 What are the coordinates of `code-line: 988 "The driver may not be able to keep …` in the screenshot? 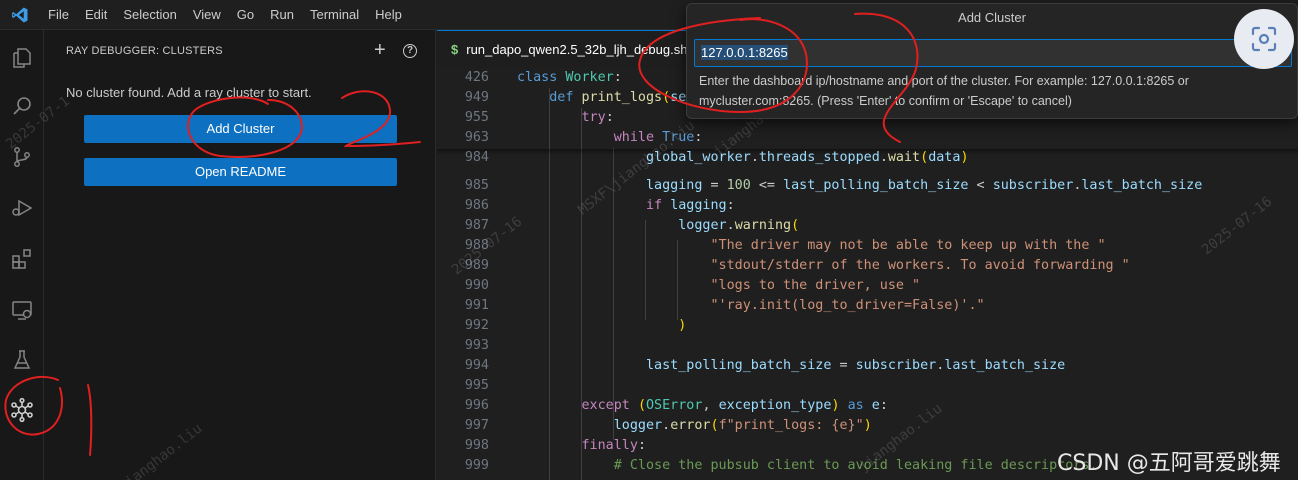 It's located at (867, 246).